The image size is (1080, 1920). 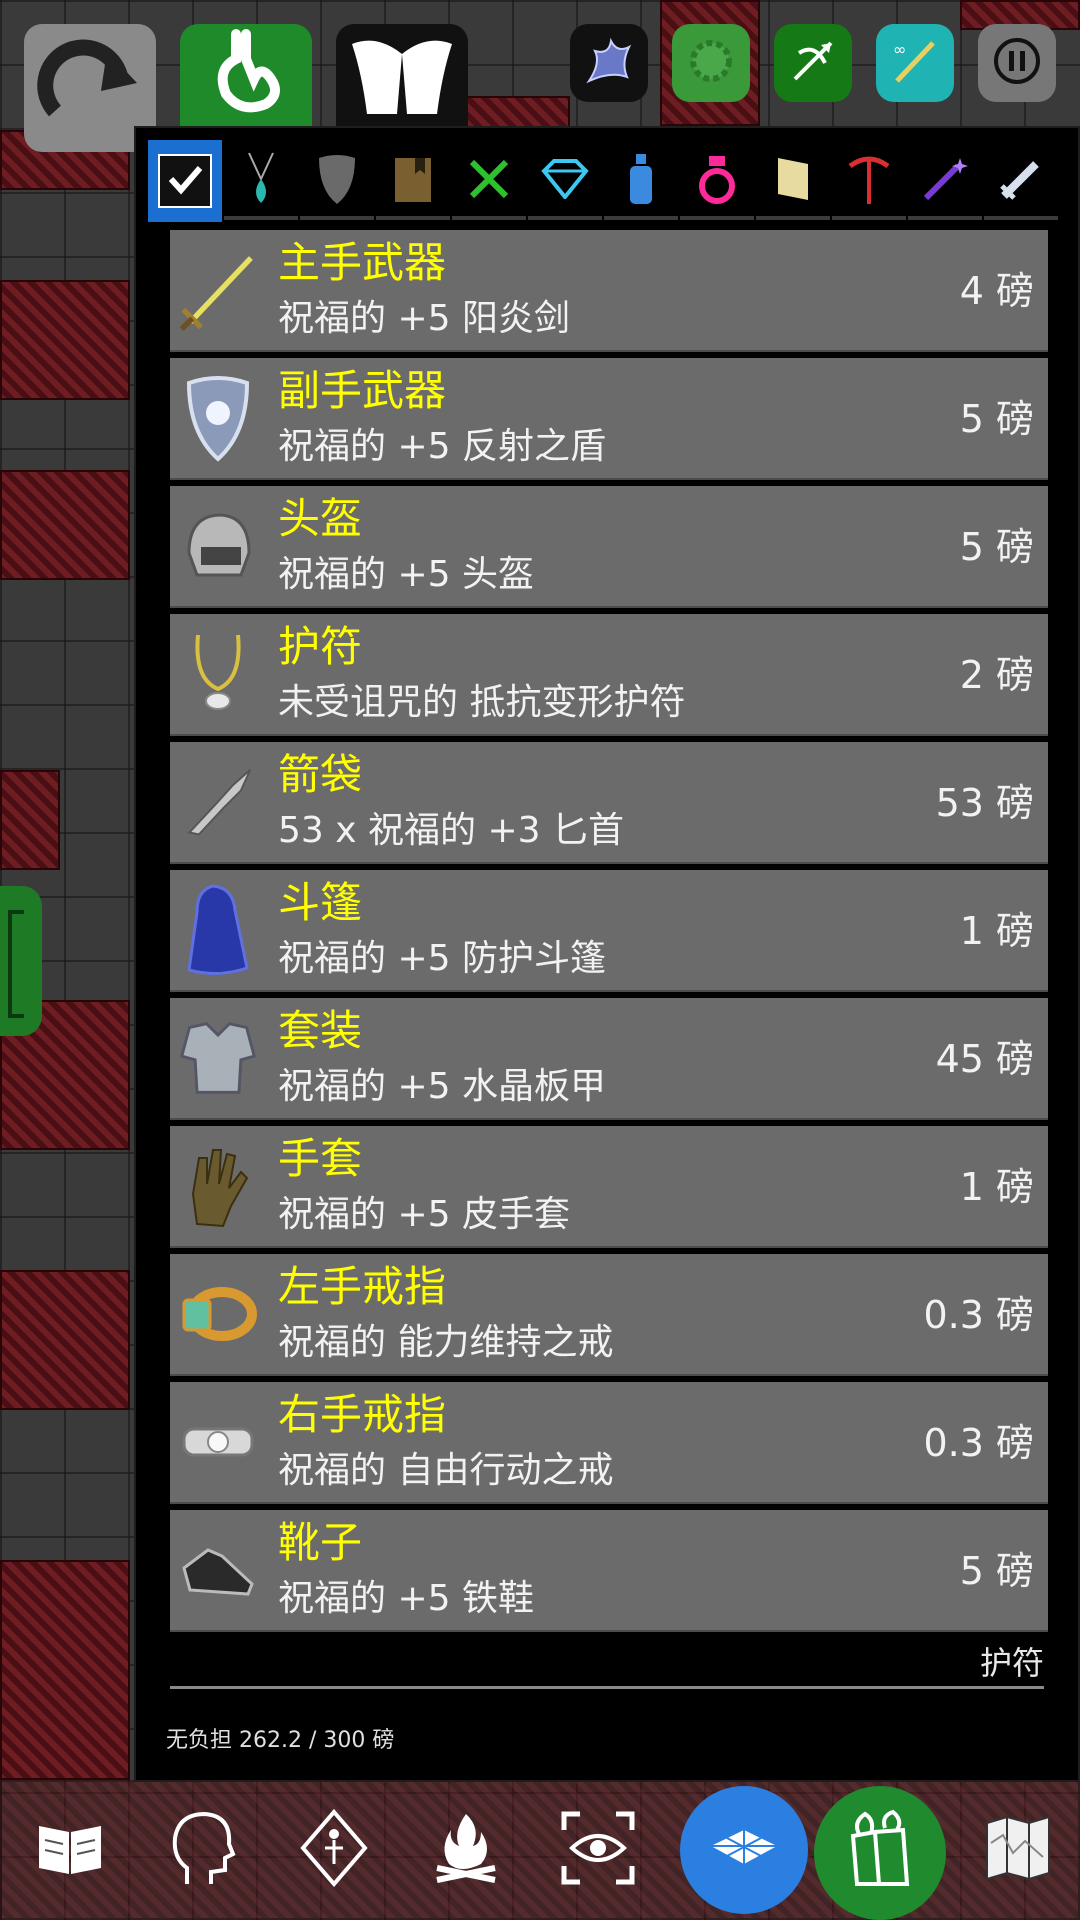 I want to click on angel-wings-icon, so click(x=402, y=76).